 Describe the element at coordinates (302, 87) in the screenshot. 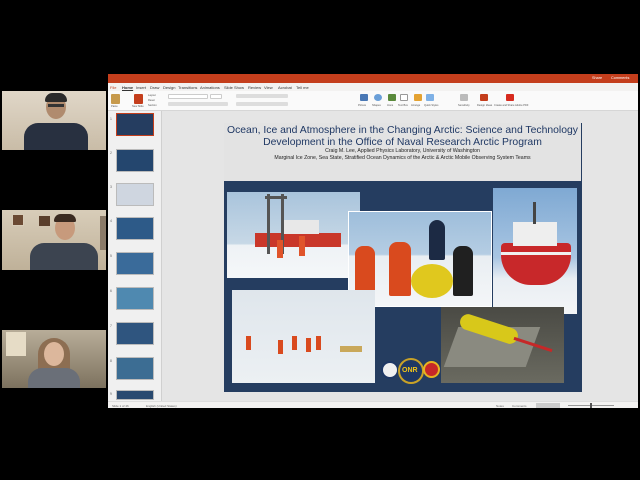

I see `tab-tell-me: Tell me` at that location.